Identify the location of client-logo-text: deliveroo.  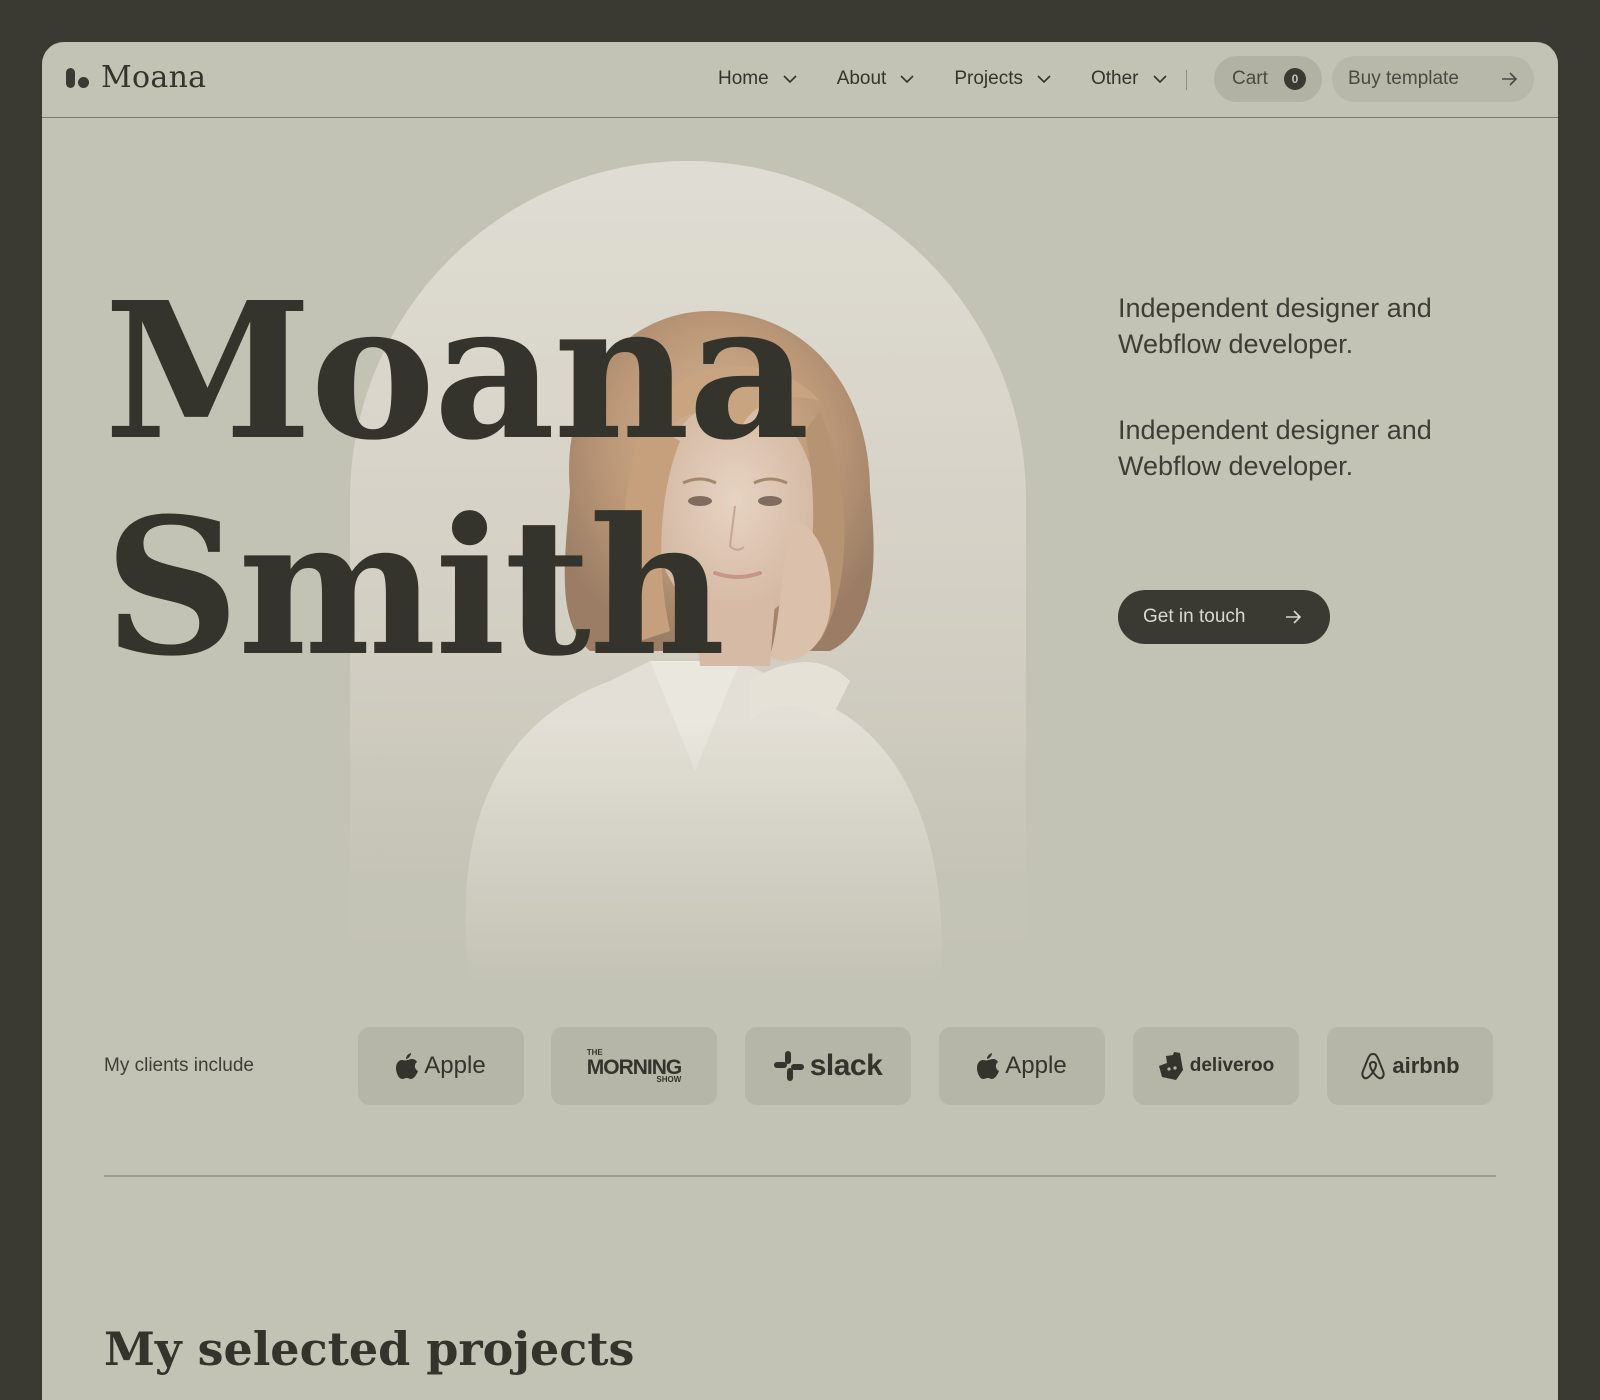
(1232, 1065).